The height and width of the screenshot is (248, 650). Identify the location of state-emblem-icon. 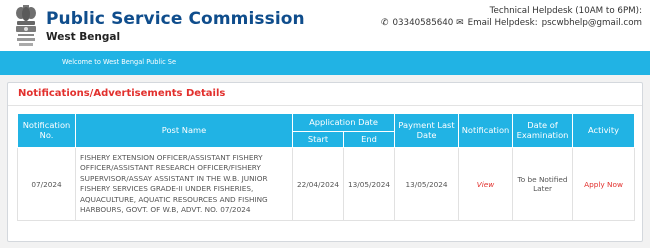
(26, 25).